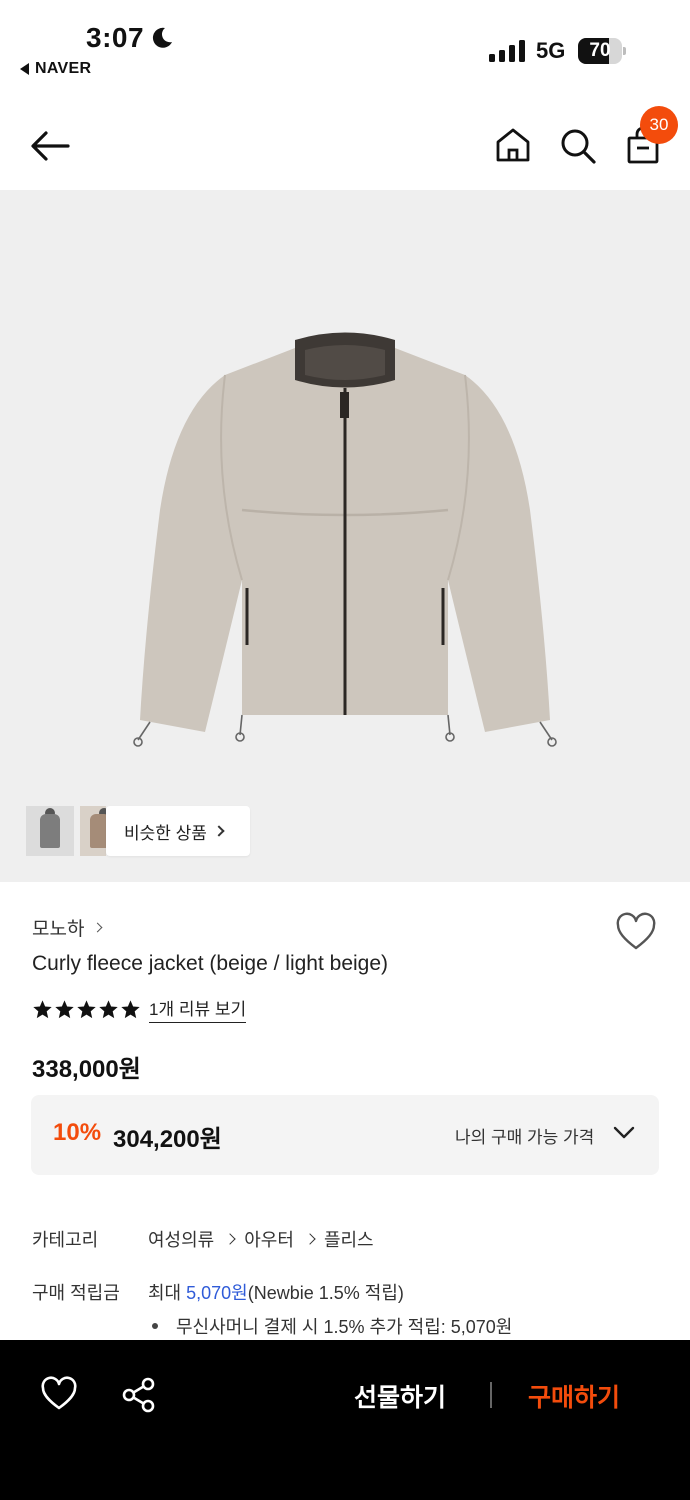  I want to click on battery-icon: 70, so click(602, 51).